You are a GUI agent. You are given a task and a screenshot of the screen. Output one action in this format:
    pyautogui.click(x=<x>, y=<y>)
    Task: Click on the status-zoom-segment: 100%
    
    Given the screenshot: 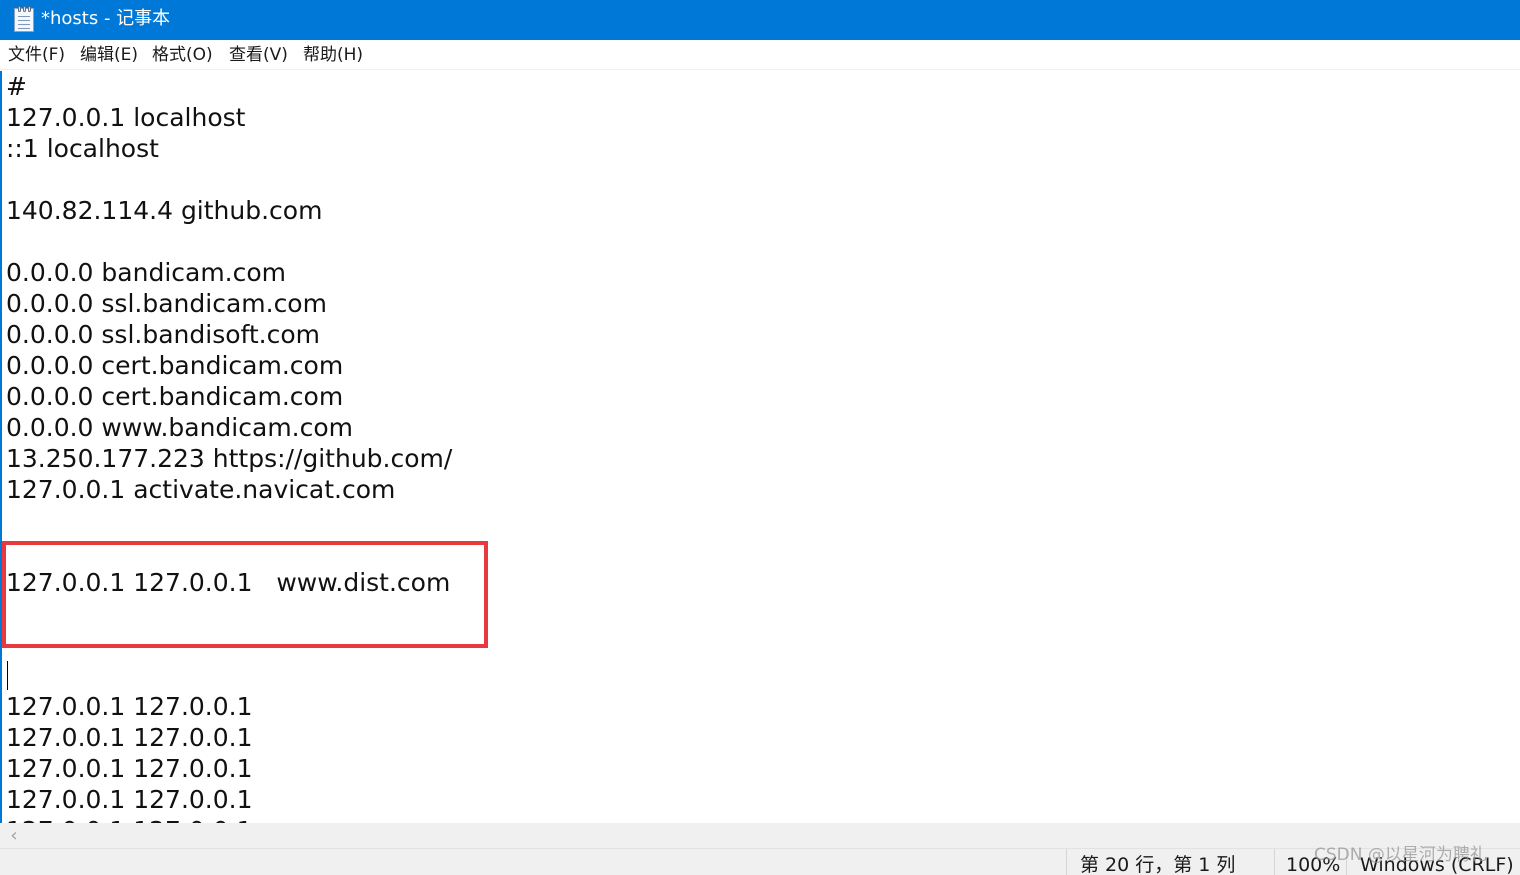 What is the action you would take?
    pyautogui.click(x=1310, y=862)
    